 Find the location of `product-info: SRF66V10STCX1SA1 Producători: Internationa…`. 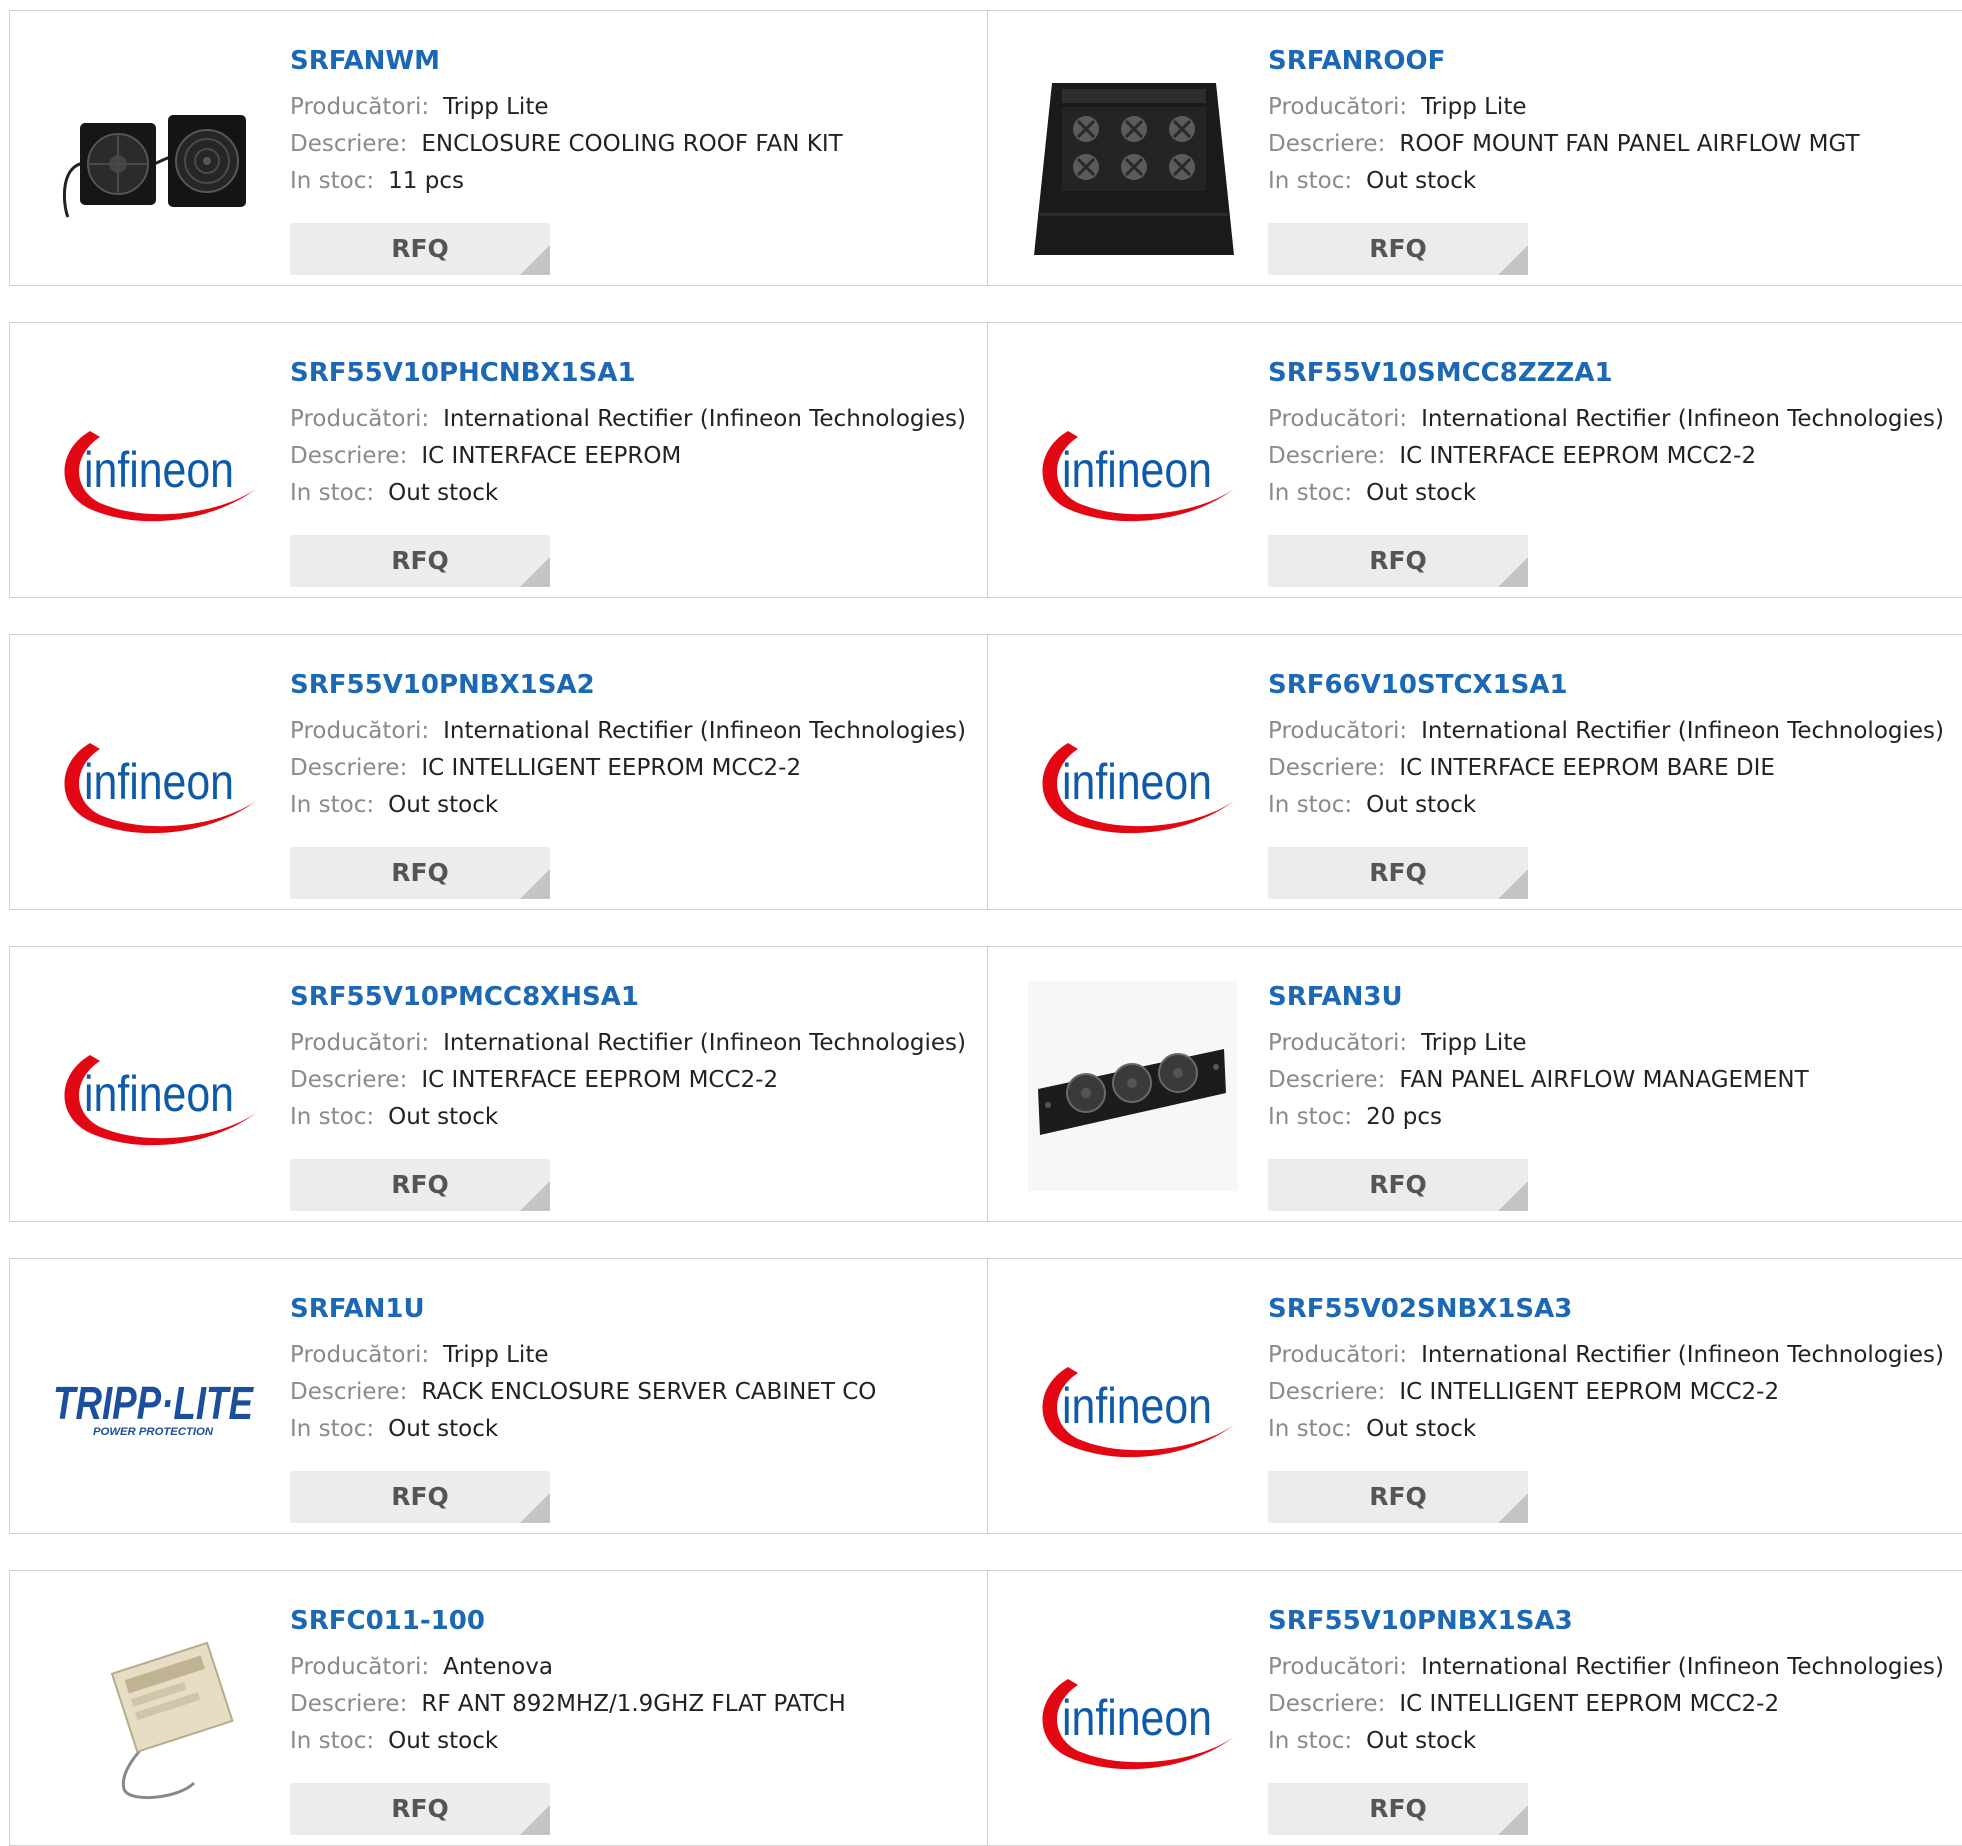

product-info: SRF66V10STCX1SA1 Producători: Internationa… is located at coordinates (1612, 784).